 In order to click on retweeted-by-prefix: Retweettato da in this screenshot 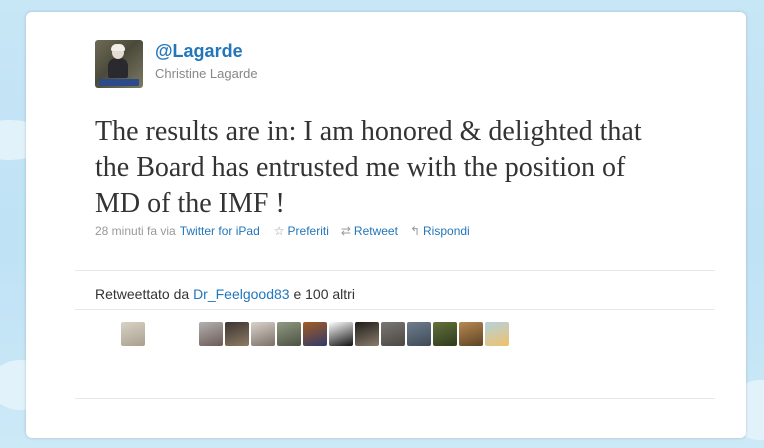, I will do `click(142, 294)`.